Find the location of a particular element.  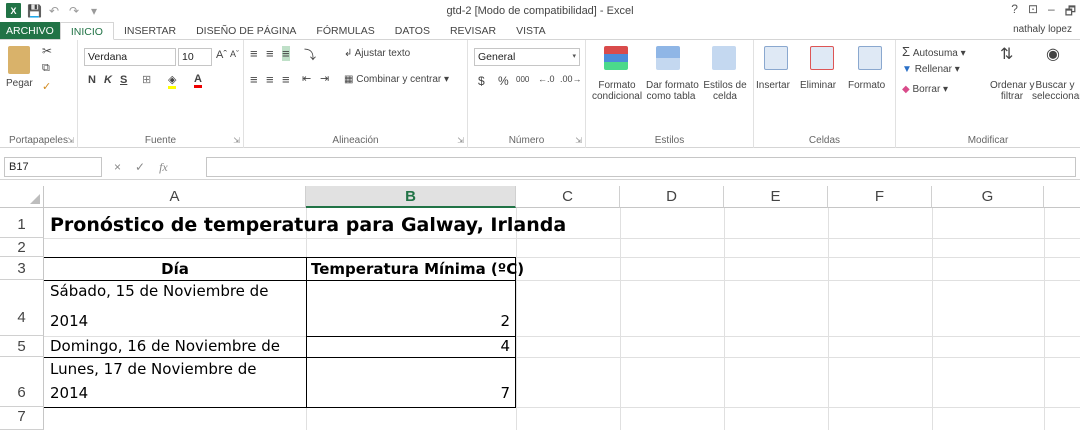

grow-font-icon: Aˆ is located at coordinates (221, 55).